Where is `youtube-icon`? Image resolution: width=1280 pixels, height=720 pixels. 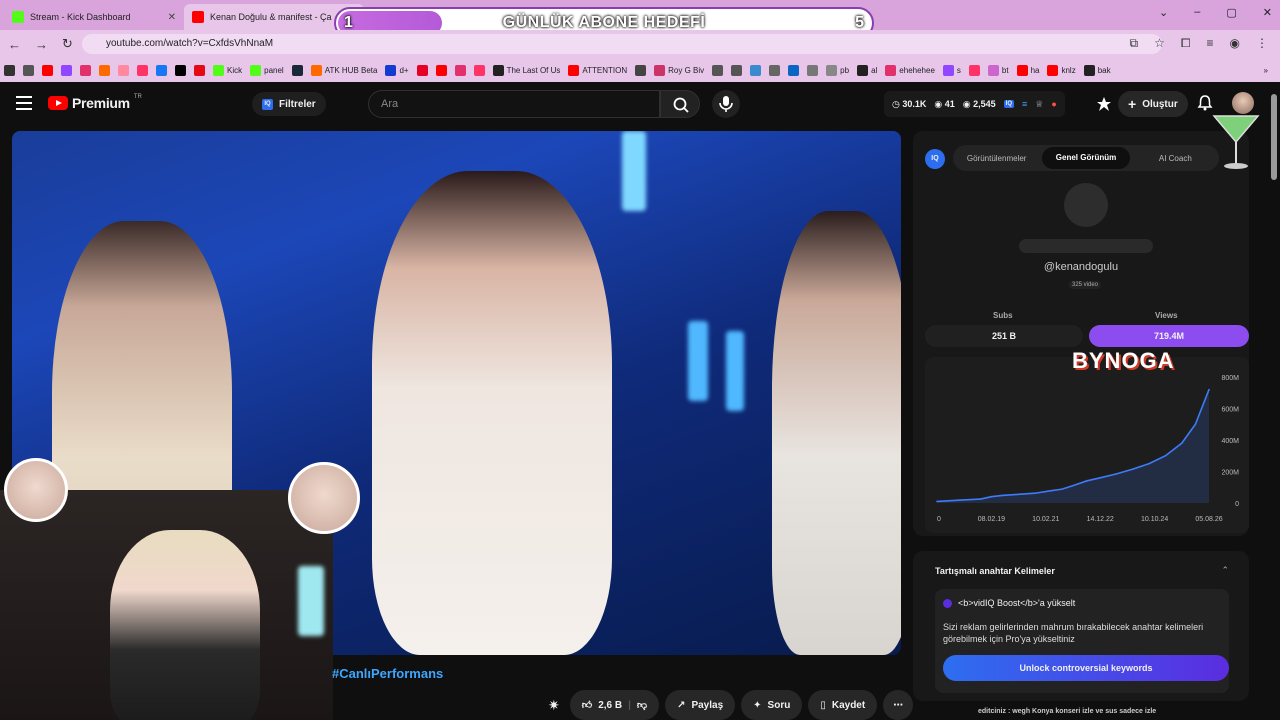
youtube-icon is located at coordinates (1022, 70).